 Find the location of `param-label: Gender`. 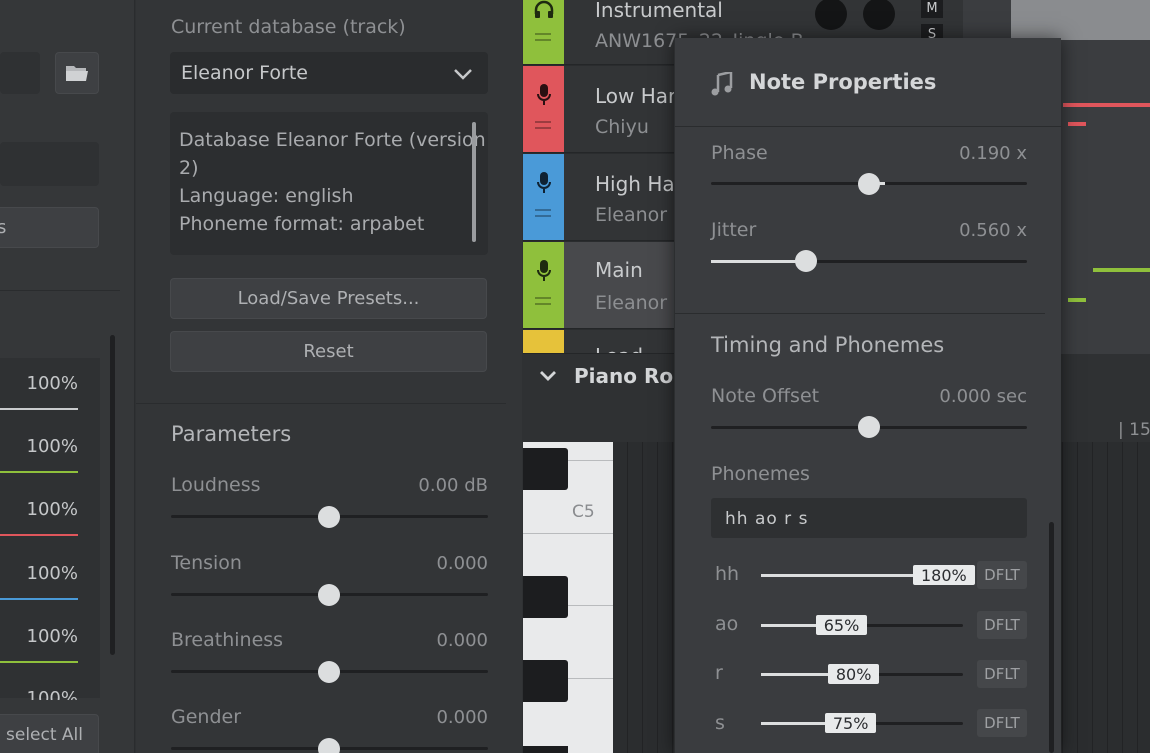

param-label: Gender is located at coordinates (206, 717).